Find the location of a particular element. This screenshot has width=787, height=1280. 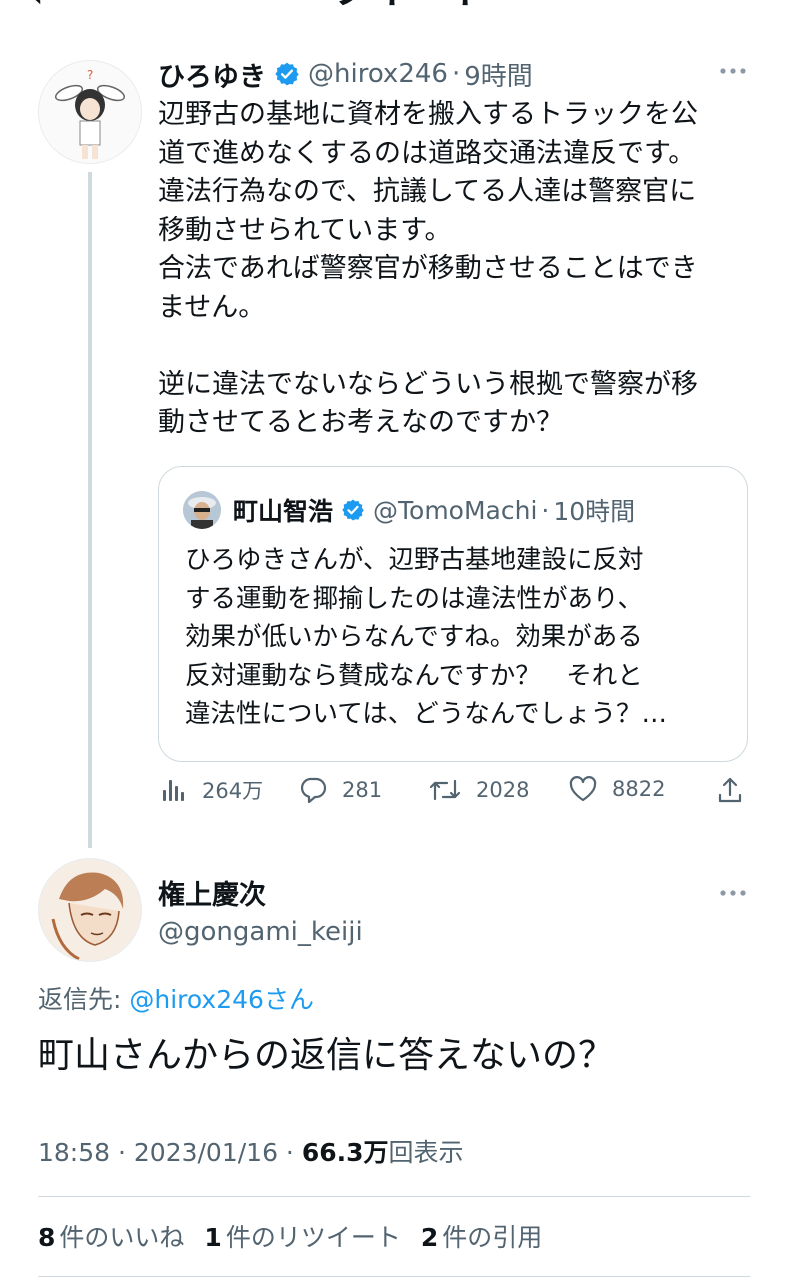

tweet-actions: 264万 281 2028 8822 is located at coordinates (455, 795).